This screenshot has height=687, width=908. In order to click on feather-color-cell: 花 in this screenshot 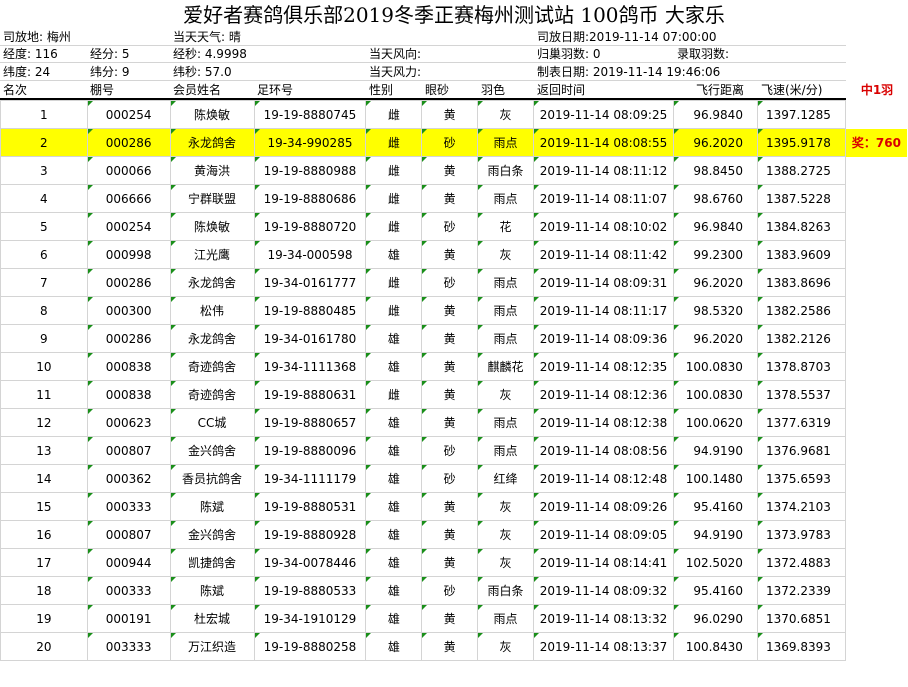, I will do `click(506, 226)`.